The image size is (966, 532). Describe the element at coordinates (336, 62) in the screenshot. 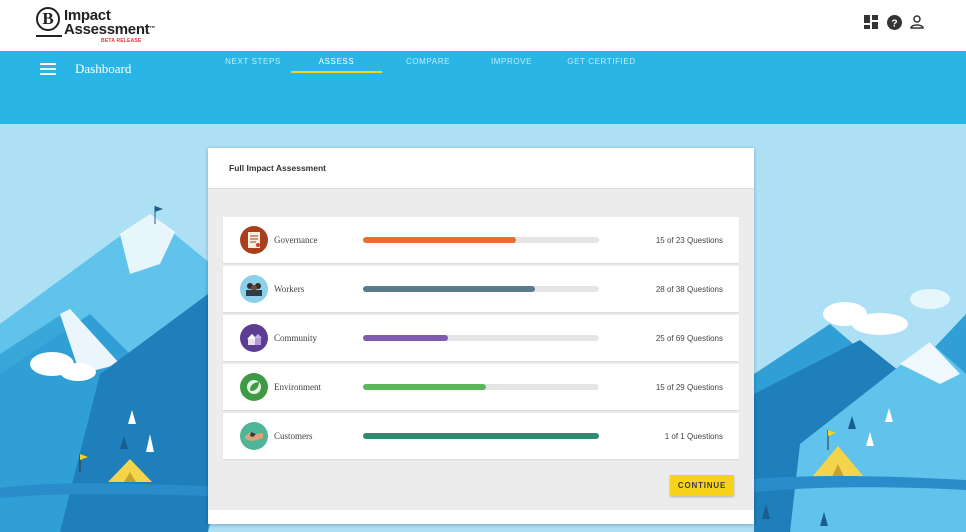

I see `tab-assess: ASSESS` at that location.